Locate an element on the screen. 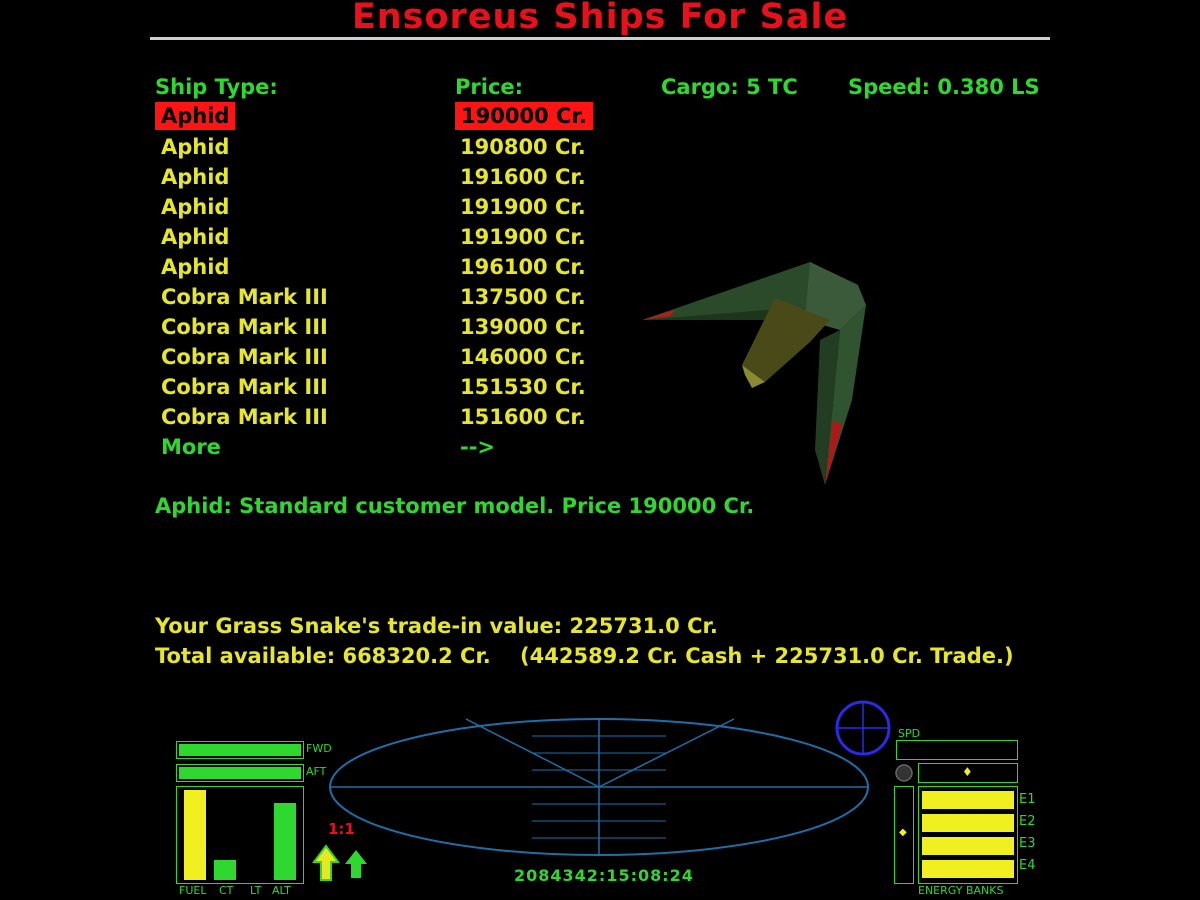 The height and width of the screenshot is (900, 1200). ship-price: 151600 Cr. is located at coordinates (523, 417).